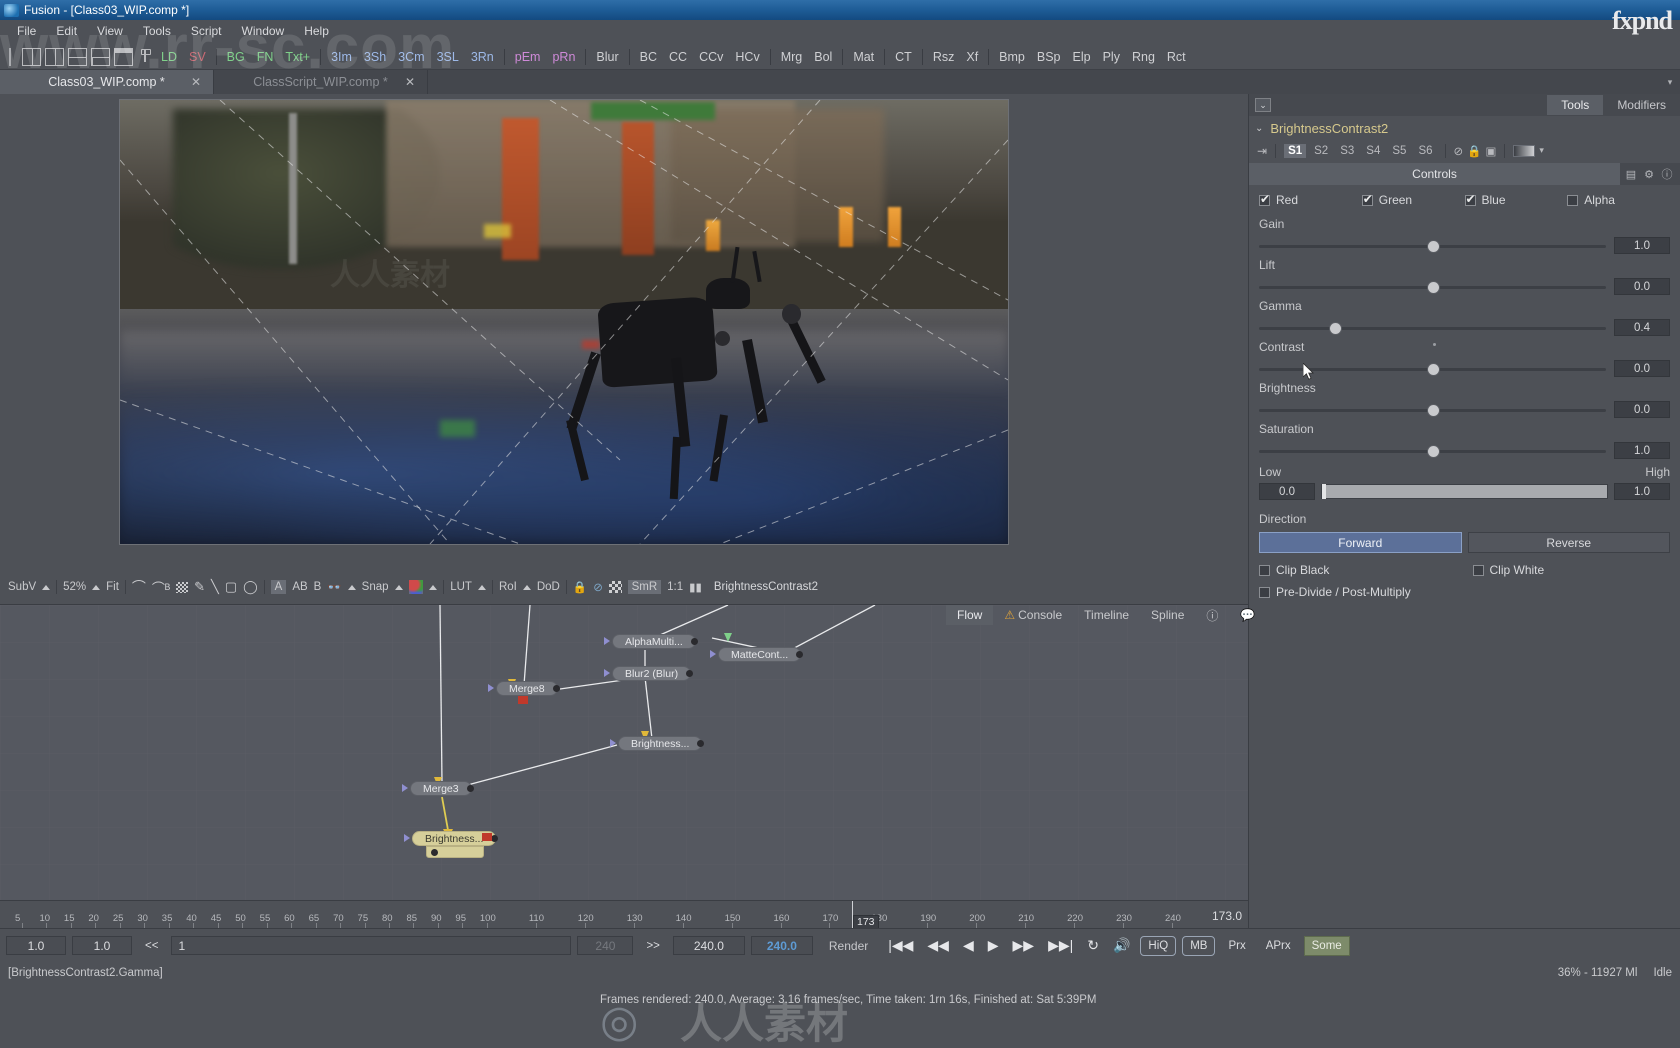 This screenshot has height=1048, width=1680. Describe the element at coordinates (1568, 542) in the screenshot. I see `direction-reverse-button: Reverse` at that location.